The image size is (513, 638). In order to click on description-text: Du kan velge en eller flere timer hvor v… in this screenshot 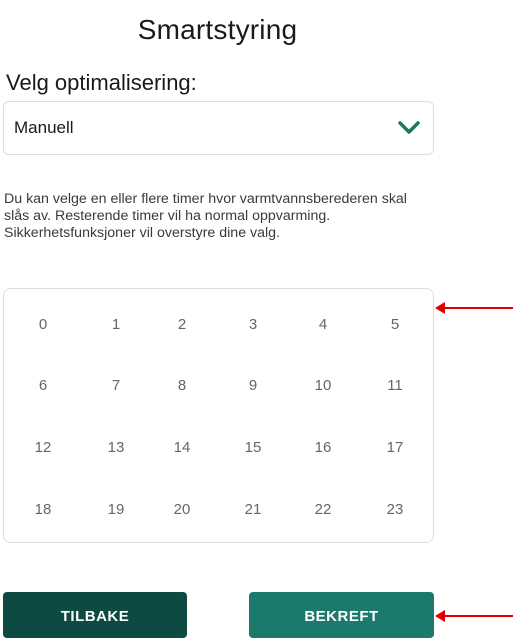, I will do `click(205, 216)`.